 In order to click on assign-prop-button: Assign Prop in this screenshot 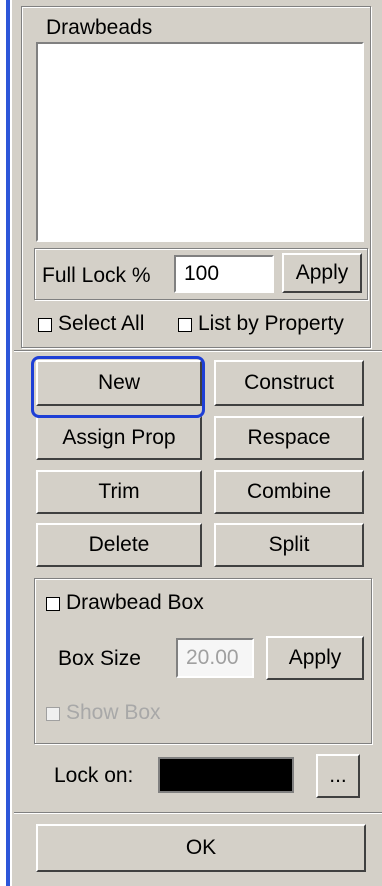, I will do `click(119, 438)`.